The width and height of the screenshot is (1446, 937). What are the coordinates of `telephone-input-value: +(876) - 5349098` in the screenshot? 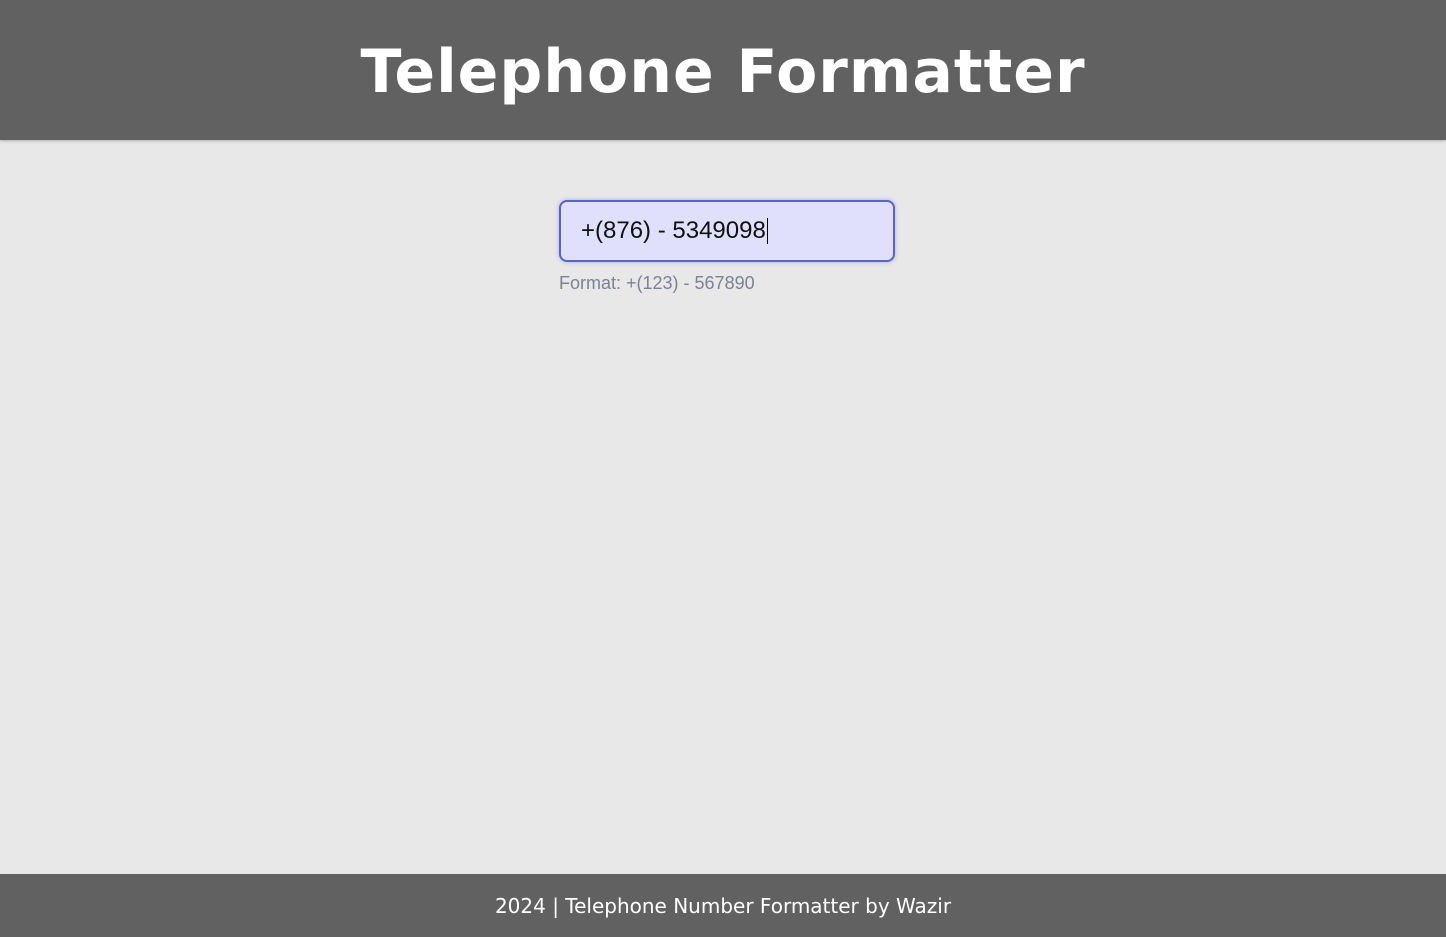 It's located at (673, 230).